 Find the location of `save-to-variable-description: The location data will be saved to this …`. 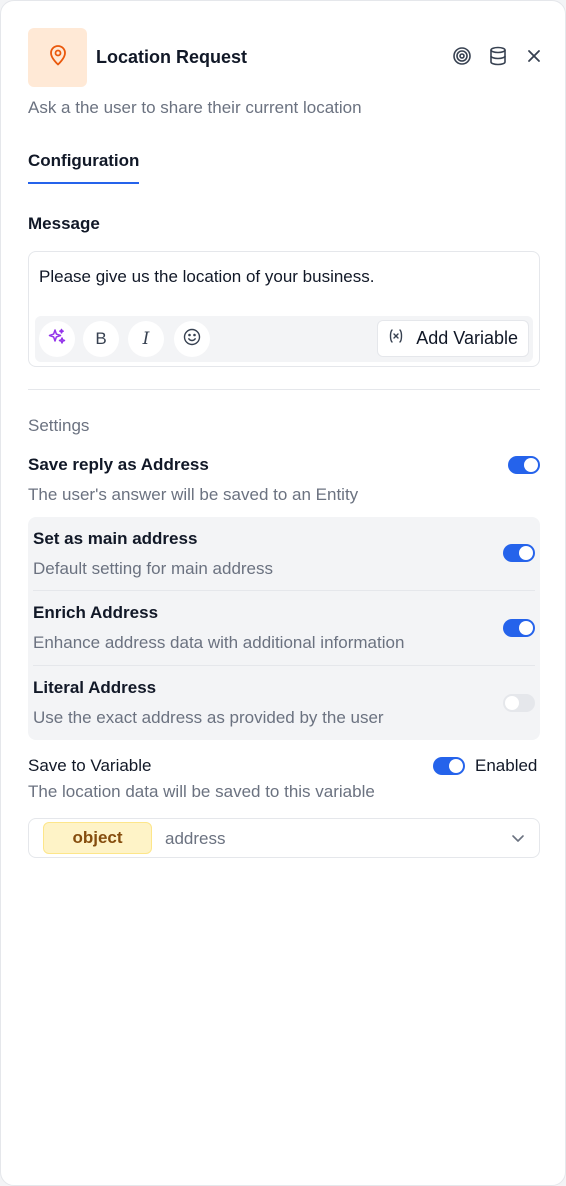

save-to-variable-description: The location data will be saved to this … is located at coordinates (201, 791).